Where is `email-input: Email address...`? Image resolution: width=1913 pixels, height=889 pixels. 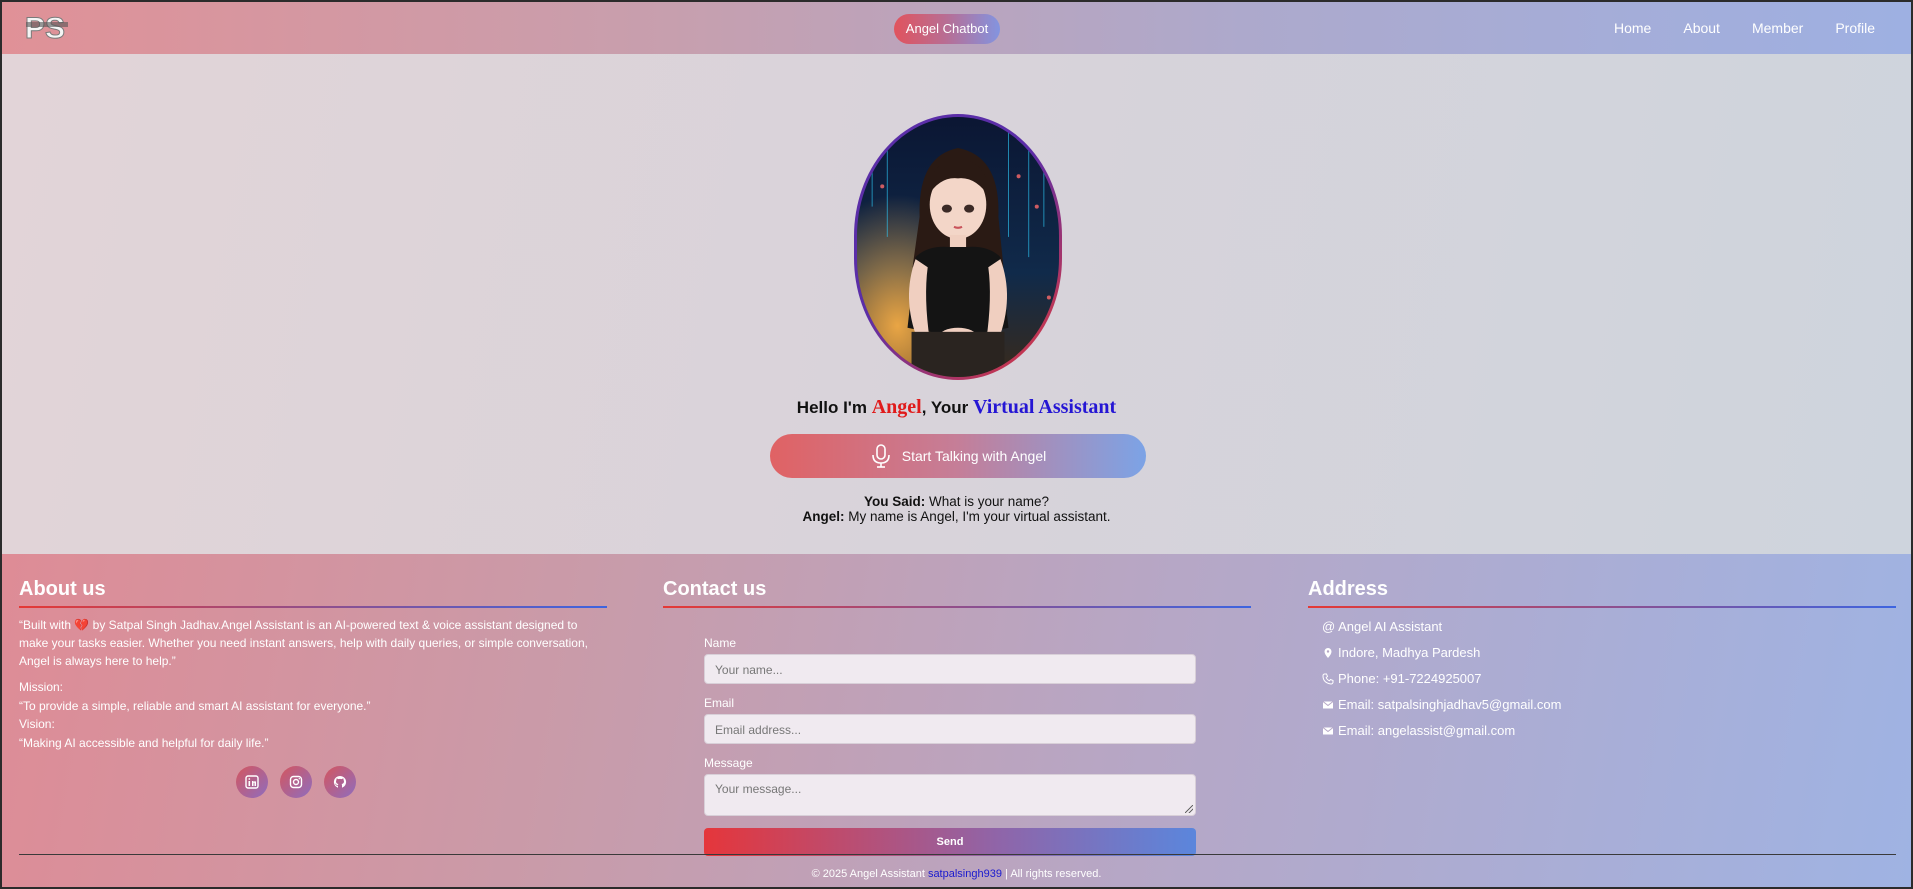 email-input: Email address... is located at coordinates (950, 729).